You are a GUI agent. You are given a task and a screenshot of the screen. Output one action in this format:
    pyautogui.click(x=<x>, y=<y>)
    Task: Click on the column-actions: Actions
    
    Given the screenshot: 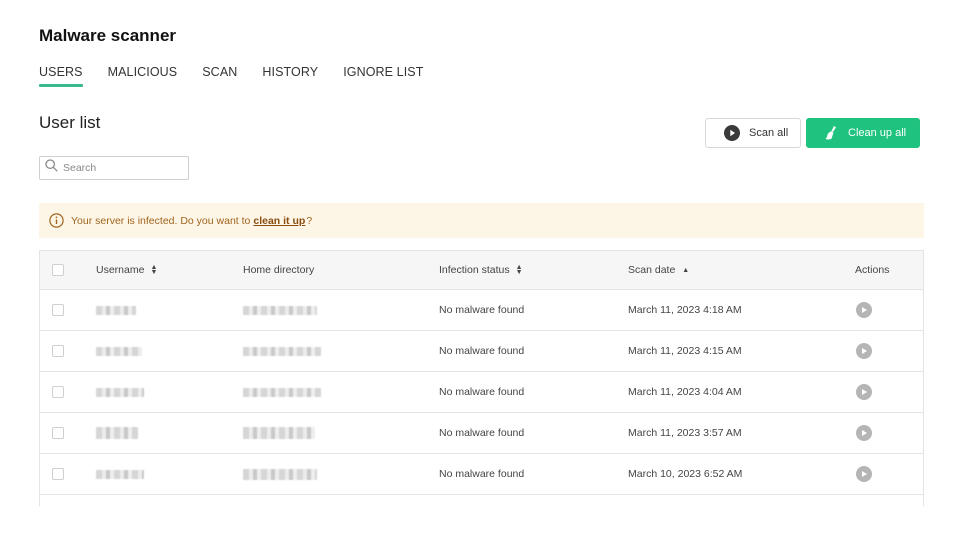 What is the action you would take?
    pyautogui.click(x=872, y=270)
    